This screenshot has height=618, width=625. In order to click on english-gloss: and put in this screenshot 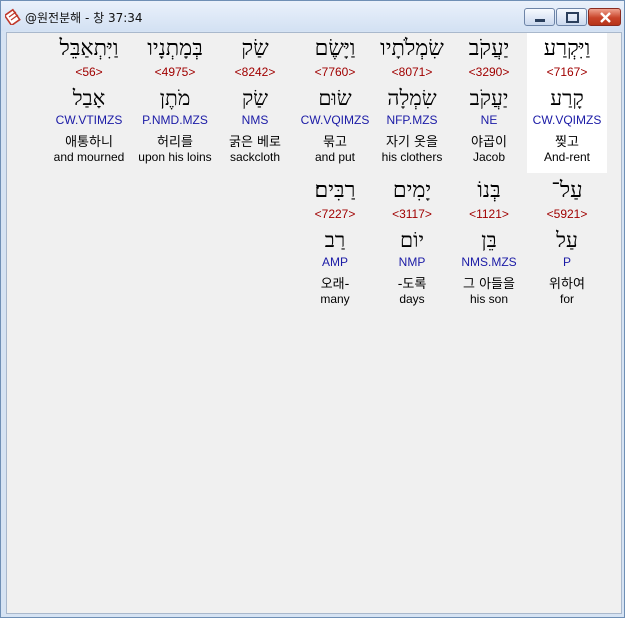, I will do `click(335, 157)`.